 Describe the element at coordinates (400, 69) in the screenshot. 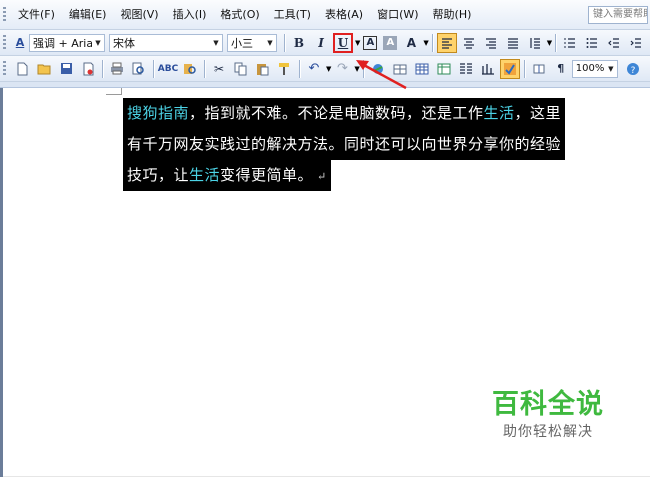

I see `tables-borders-icon` at that location.